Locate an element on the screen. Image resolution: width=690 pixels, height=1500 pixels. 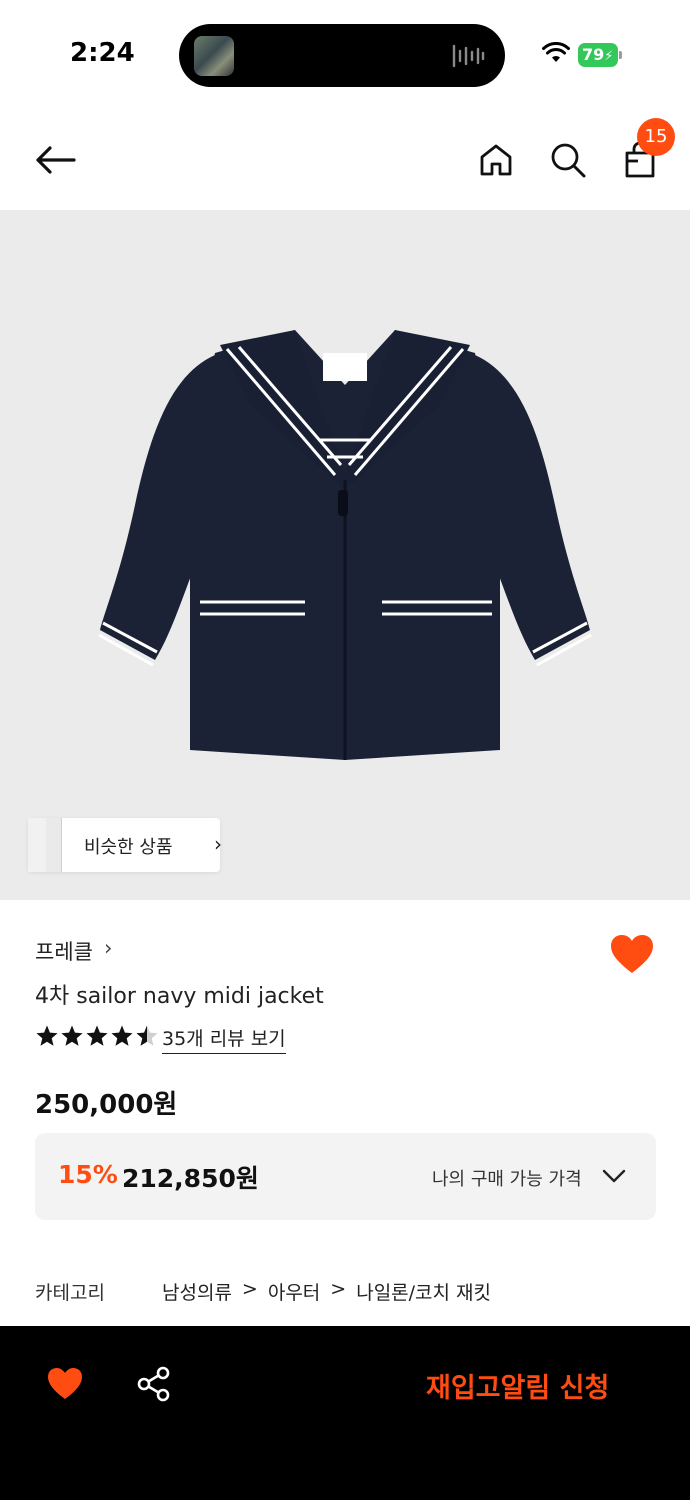
home-icon is located at coordinates (496, 160).